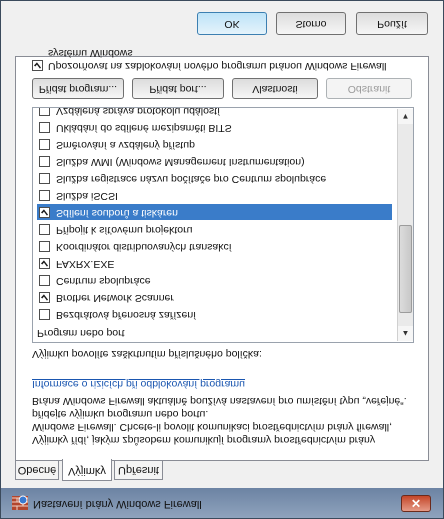  What do you see at coordinates (214, 297) in the screenshot?
I see `list-item: Brother Network Scanner` at bounding box center [214, 297].